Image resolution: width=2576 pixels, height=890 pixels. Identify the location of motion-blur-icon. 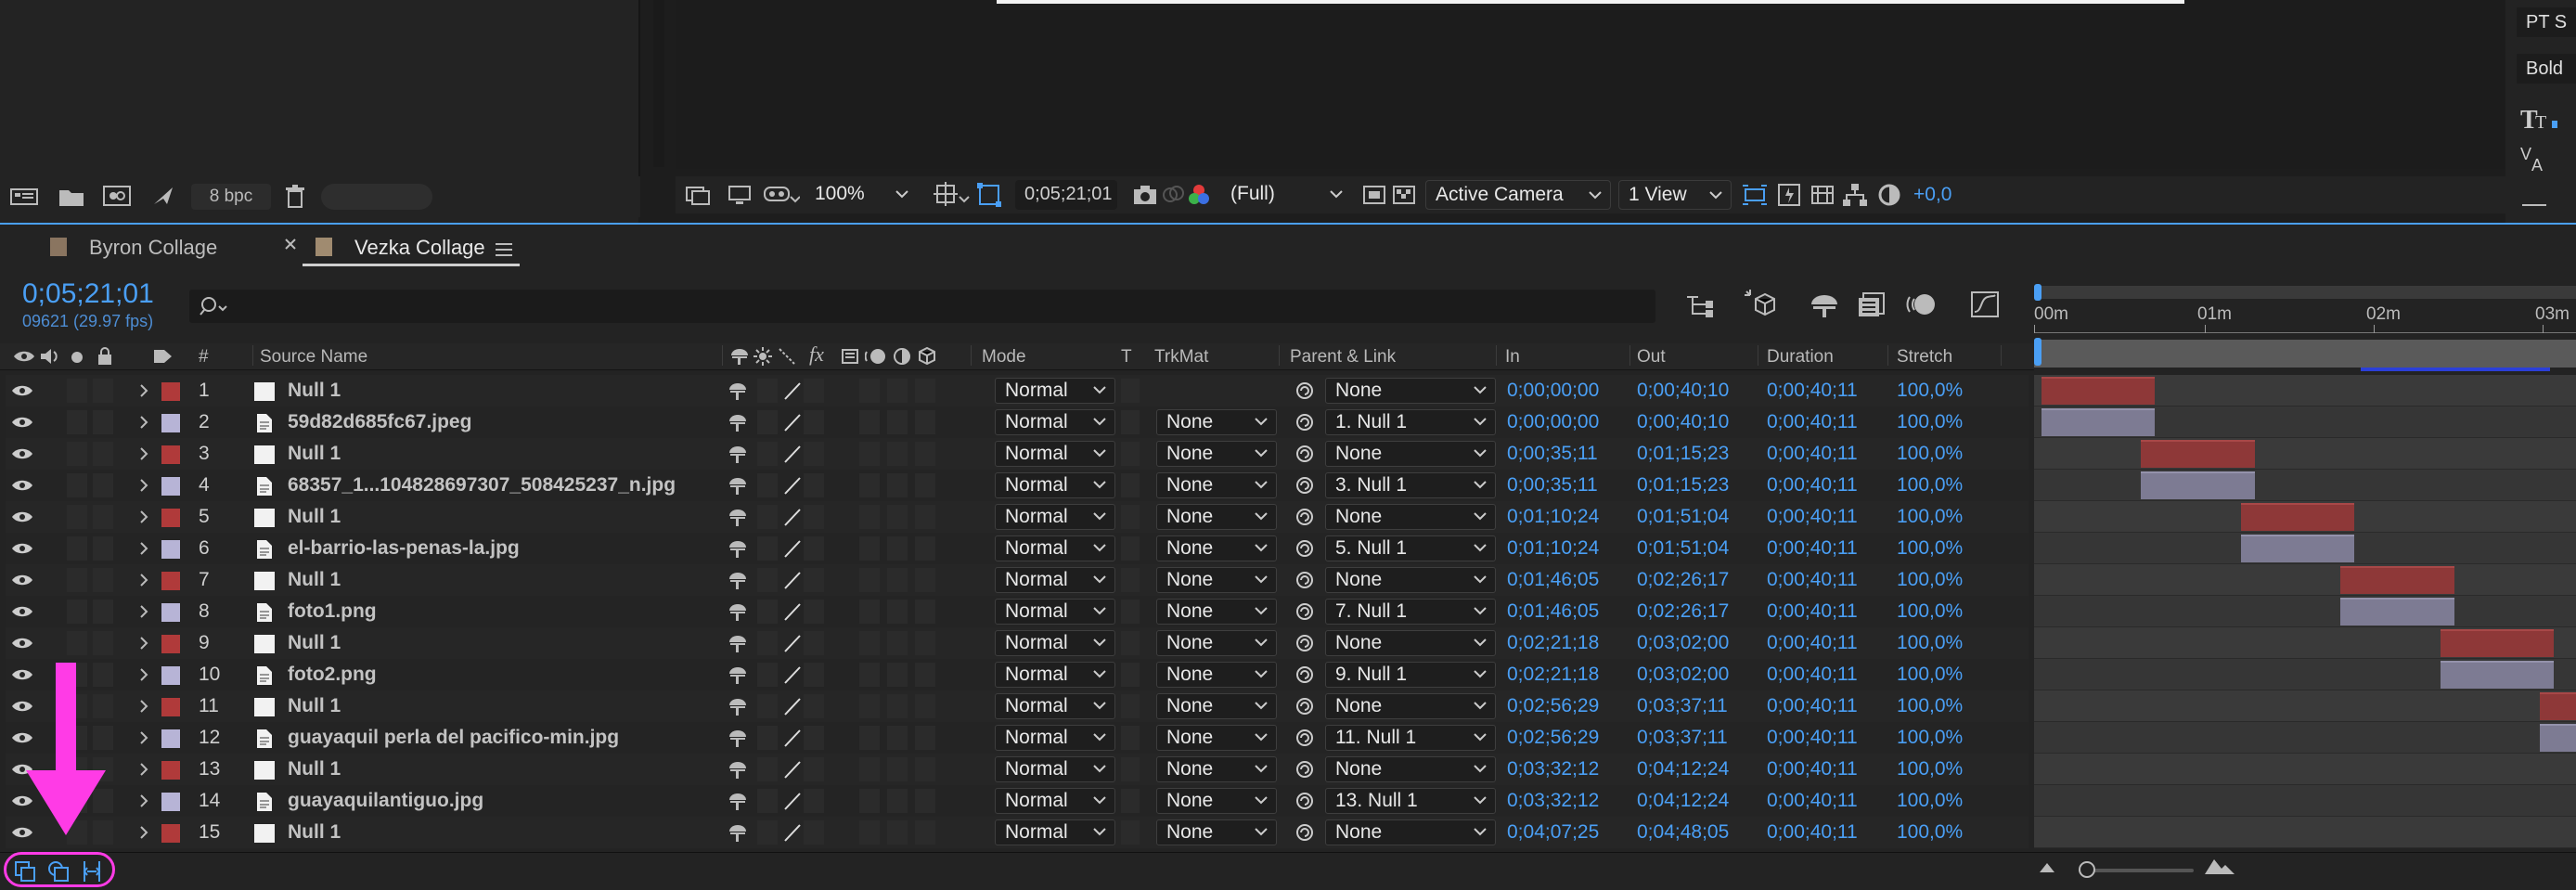
(1922, 304).